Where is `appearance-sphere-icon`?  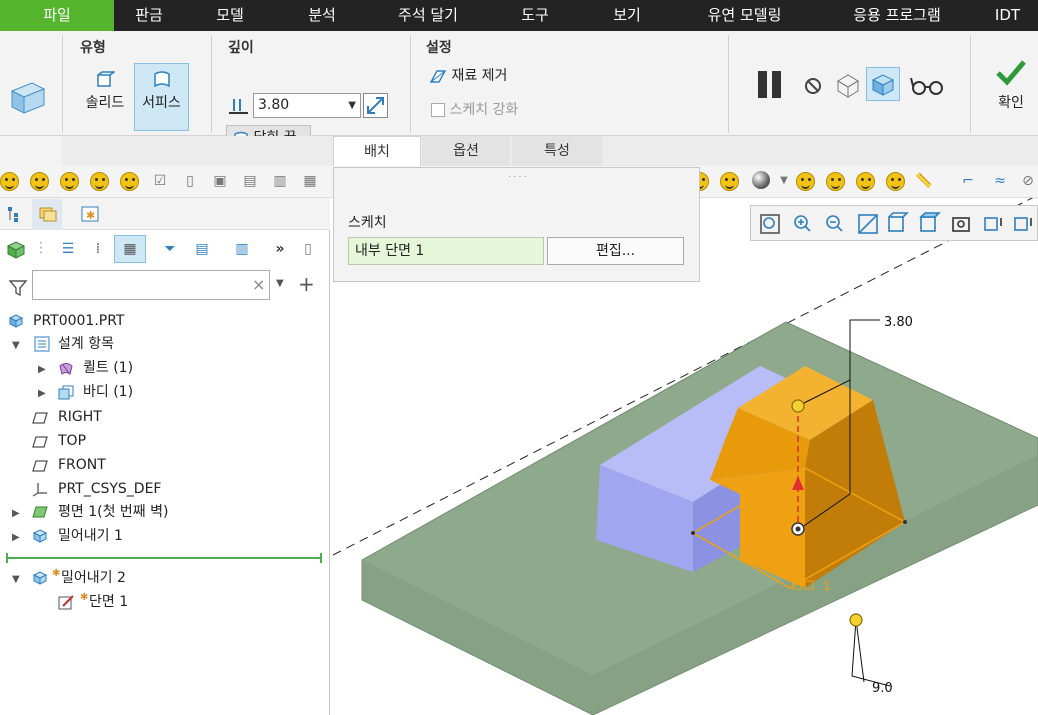 appearance-sphere-icon is located at coordinates (761, 181).